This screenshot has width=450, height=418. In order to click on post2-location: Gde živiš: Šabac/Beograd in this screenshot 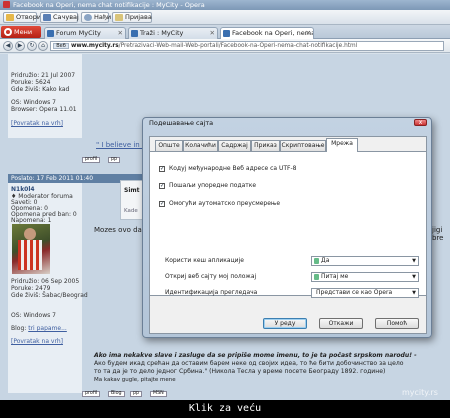, I will do `click(49, 295)`.